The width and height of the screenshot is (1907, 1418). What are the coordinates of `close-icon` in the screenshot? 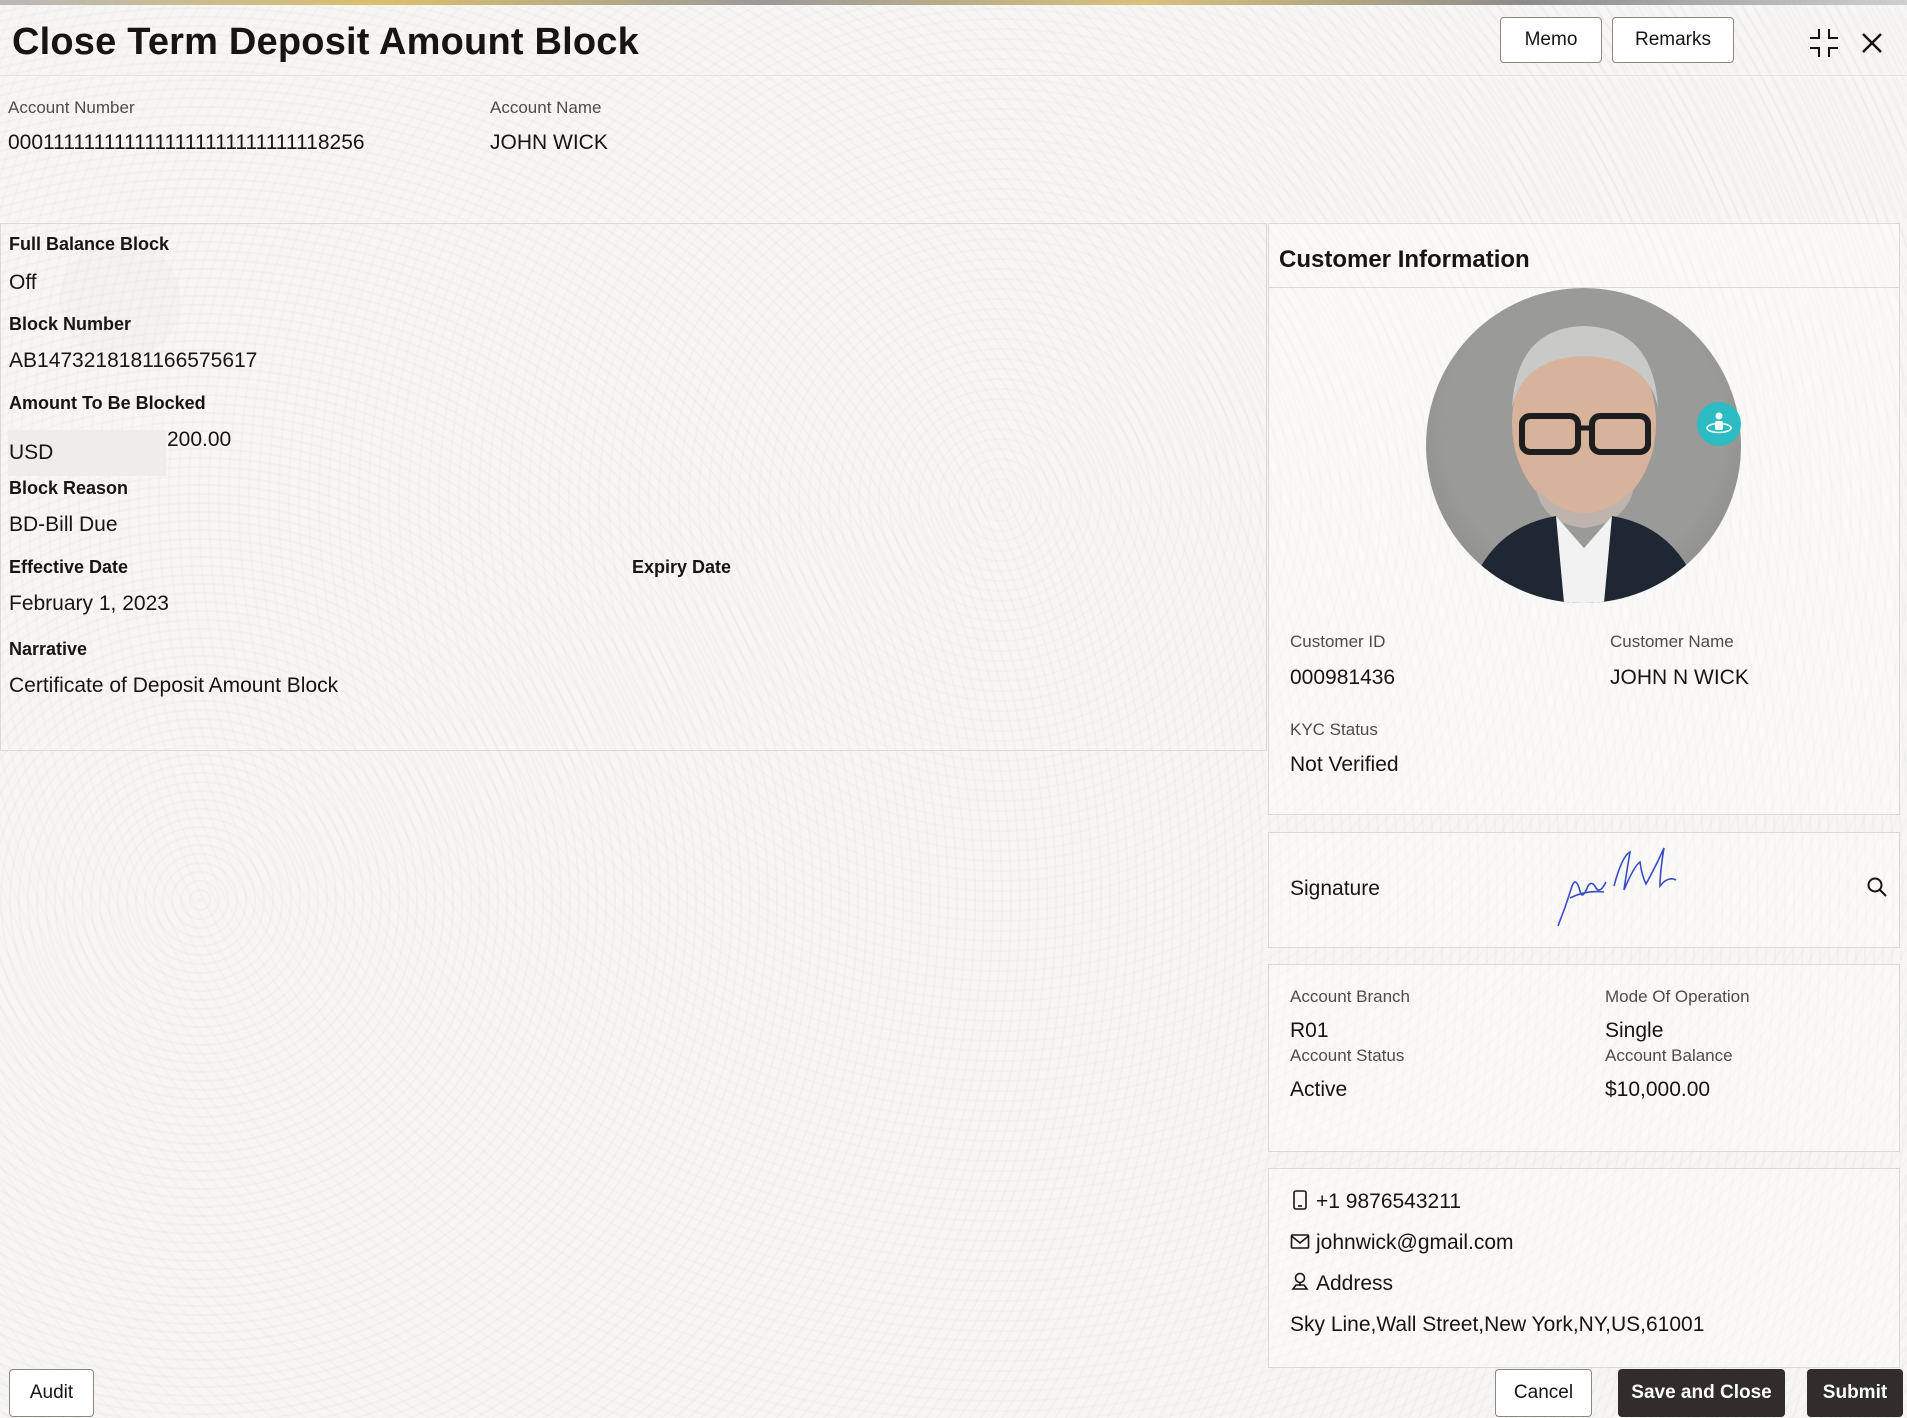 It's located at (1872, 43).